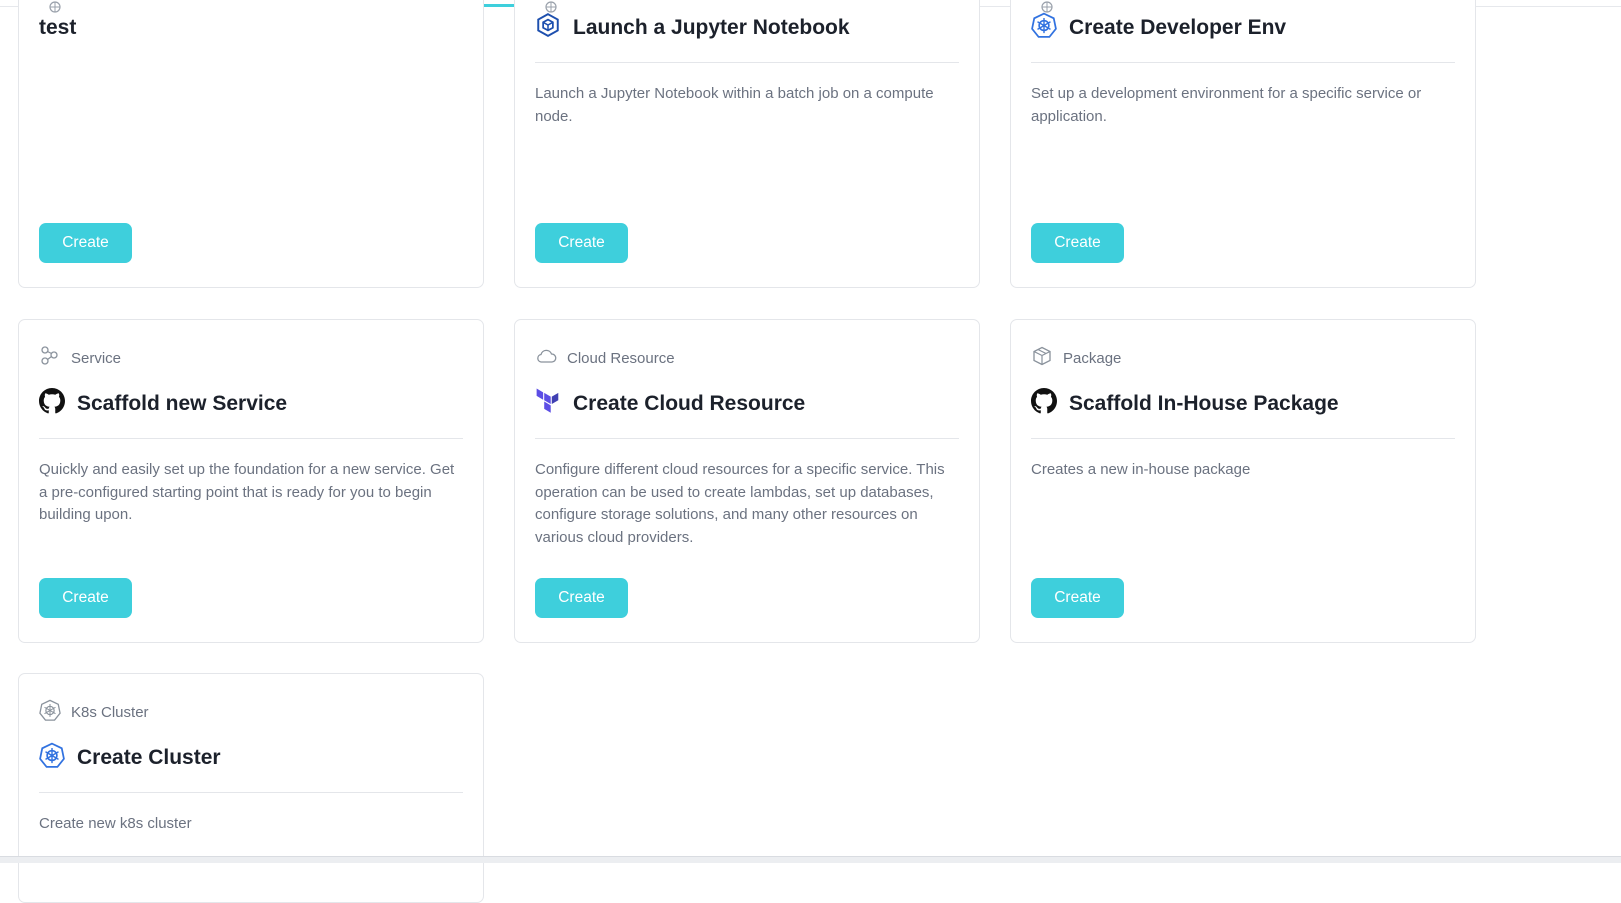  Describe the element at coordinates (110, 712) in the screenshot. I see `card-category-label: K8s Cluster` at that location.